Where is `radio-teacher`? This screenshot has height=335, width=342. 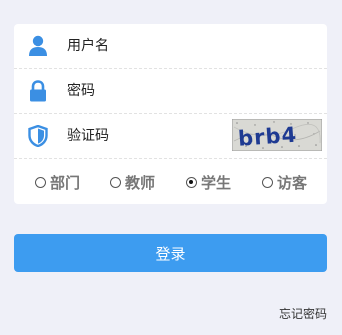
radio-teacher is located at coordinates (115, 182).